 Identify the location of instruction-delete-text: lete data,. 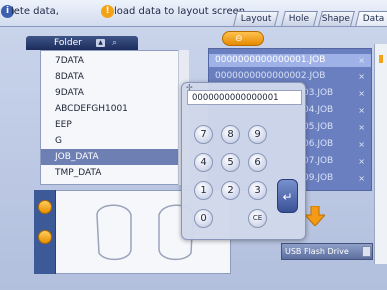
(35, 11).